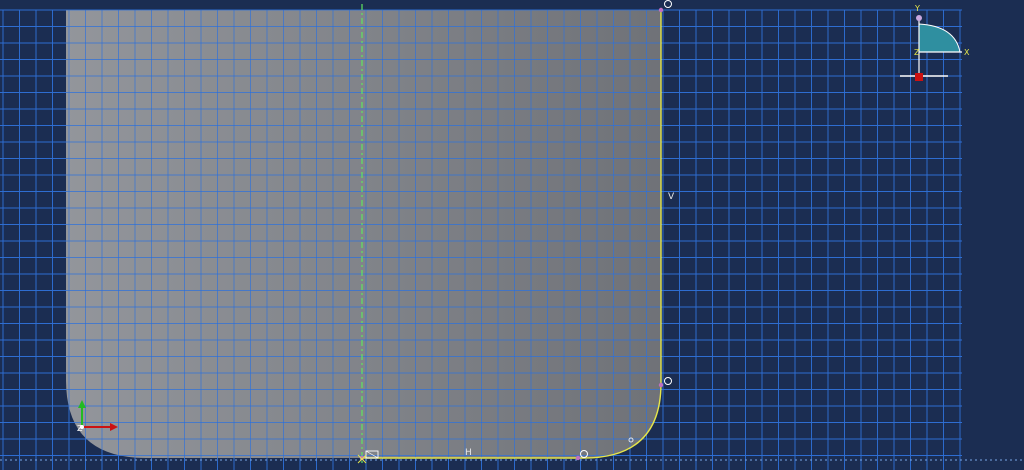 Image resolution: width=1024 pixels, height=470 pixels. Describe the element at coordinates (661, 10) in the screenshot. I see `vertex-top-right` at that location.